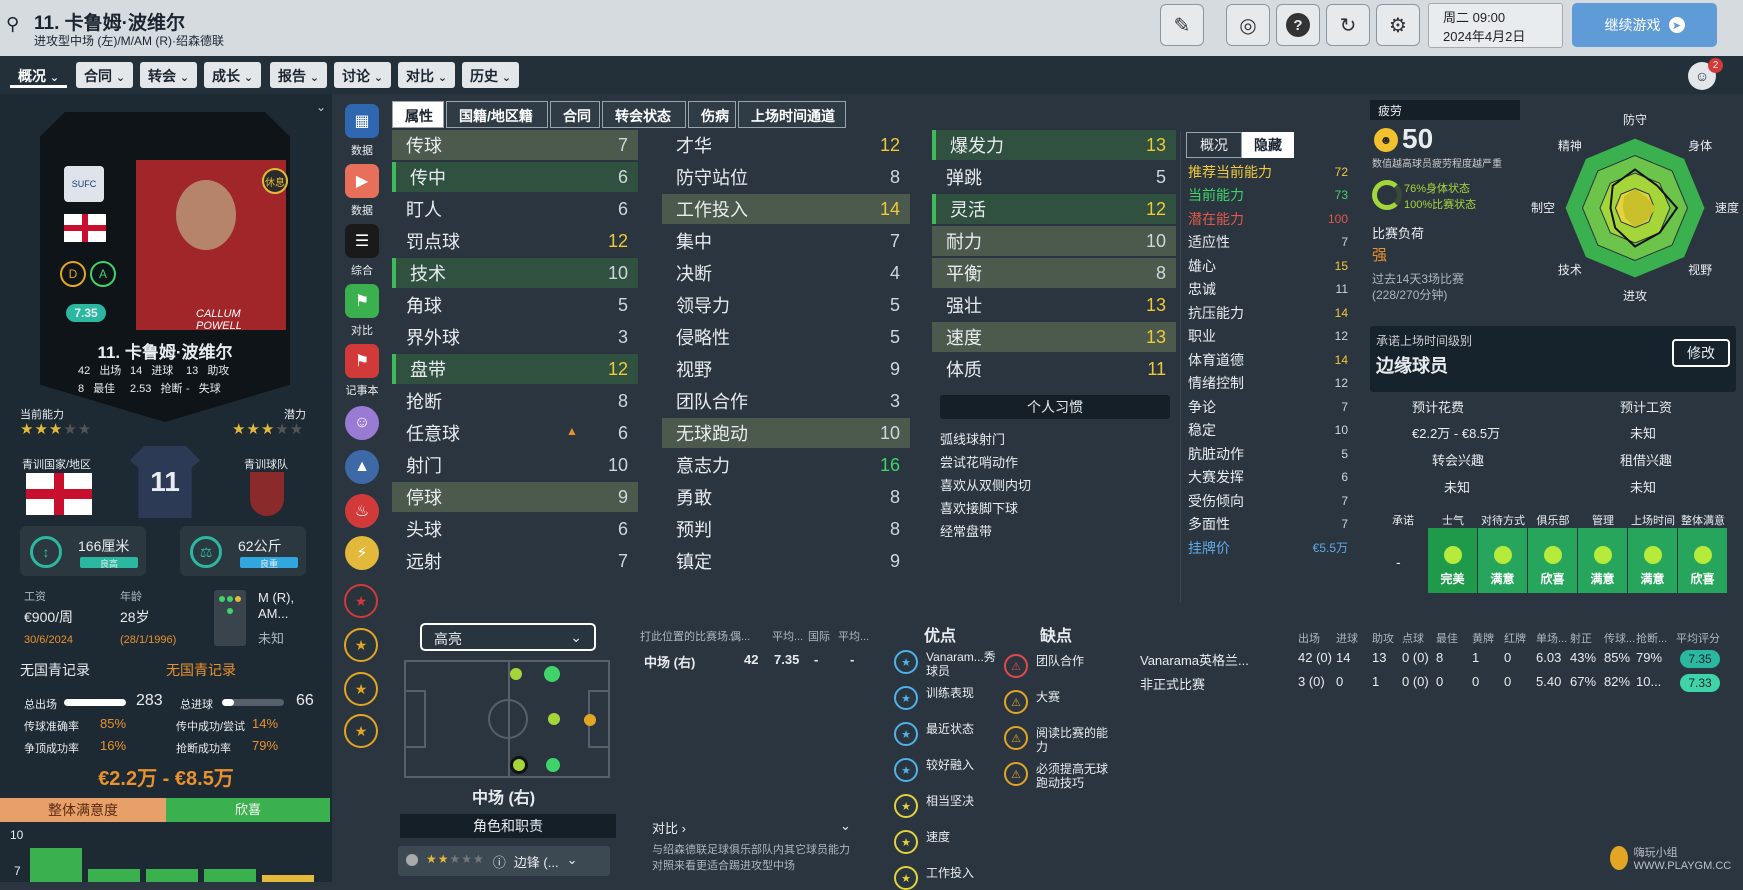 The image size is (1743, 890). What do you see at coordinates (1248, 25) in the screenshot?
I see `world-button: ◎` at bounding box center [1248, 25].